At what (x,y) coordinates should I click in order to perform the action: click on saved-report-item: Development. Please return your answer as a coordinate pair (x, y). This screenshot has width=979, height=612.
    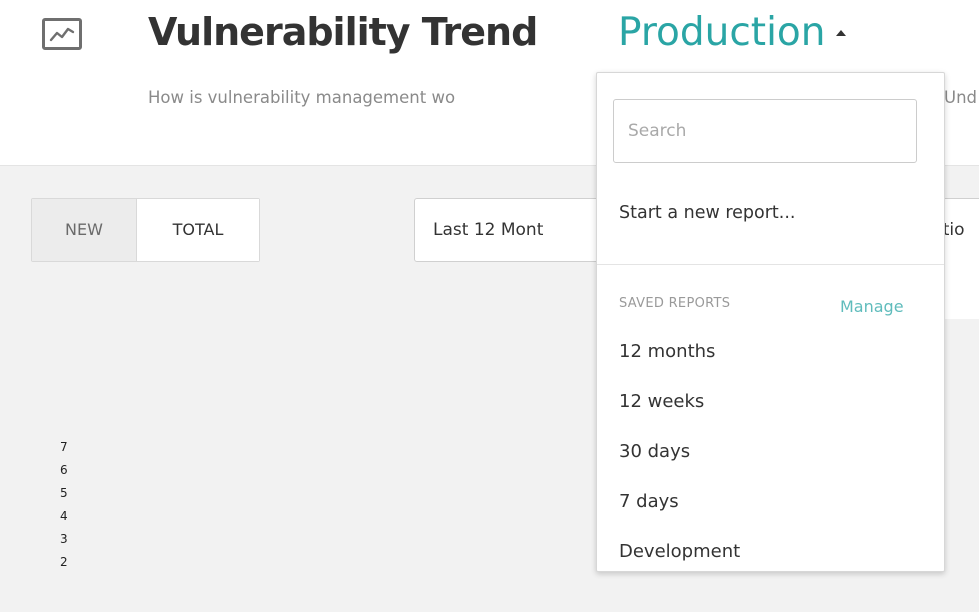
    Looking at the image, I should click on (679, 562).